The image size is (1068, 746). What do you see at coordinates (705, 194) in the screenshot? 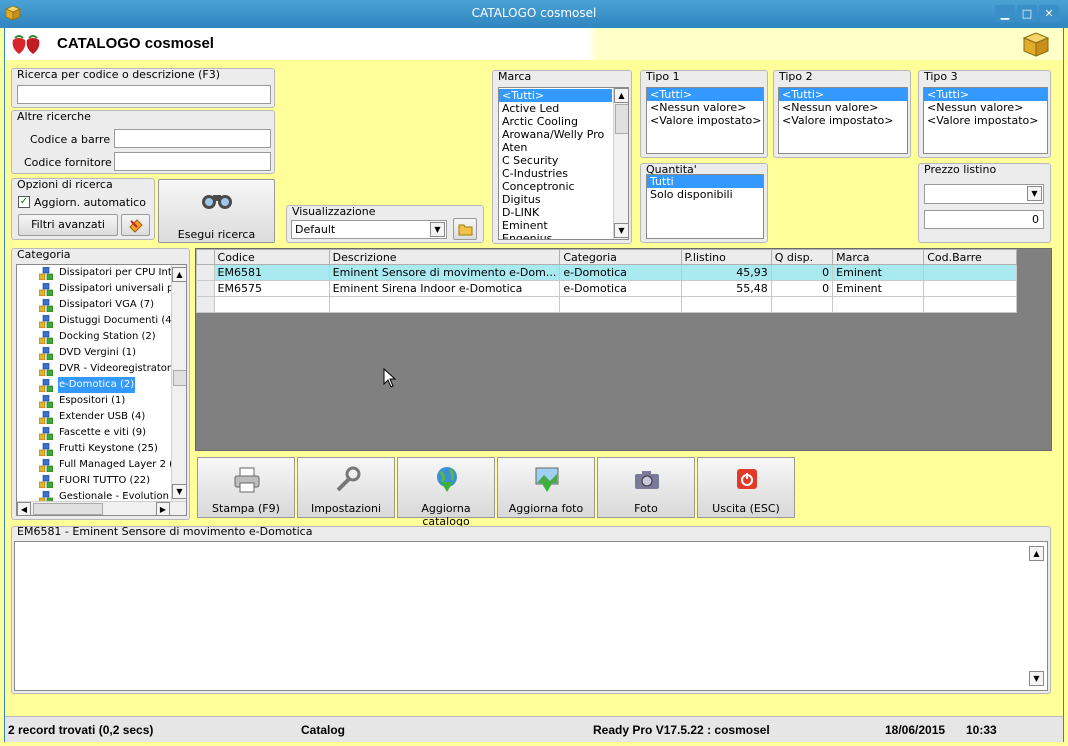
I see `quantity-list-item: Solo disponibili` at bounding box center [705, 194].